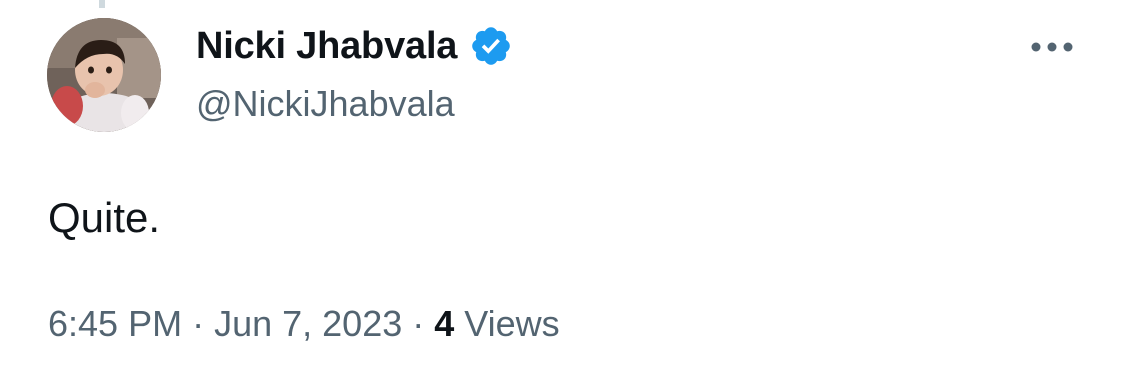 The image size is (1125, 375). Describe the element at coordinates (491, 46) in the screenshot. I see `verified-badge-icon` at that location.